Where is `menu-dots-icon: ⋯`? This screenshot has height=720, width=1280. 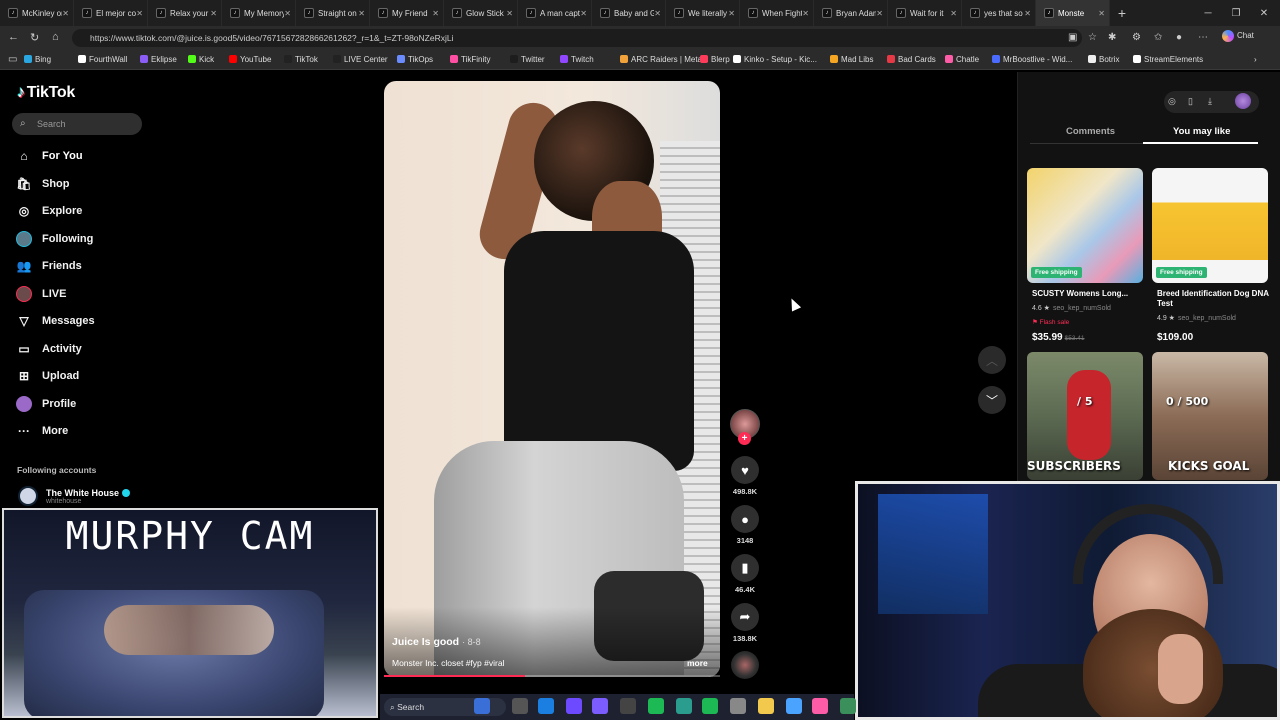 menu-dots-icon: ⋯ is located at coordinates (1203, 37).